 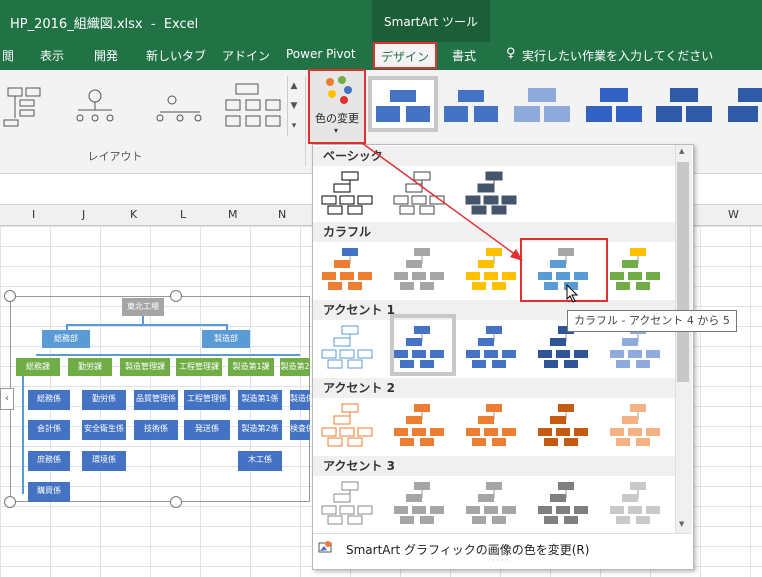 What do you see at coordinates (325, 547) in the screenshot?
I see `recolor-pictures-icon` at bounding box center [325, 547].